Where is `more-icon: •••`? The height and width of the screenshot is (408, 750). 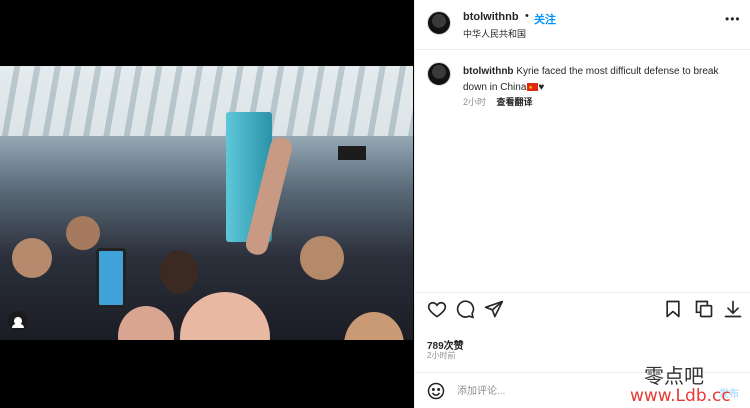 more-icon: ••• is located at coordinates (733, 19).